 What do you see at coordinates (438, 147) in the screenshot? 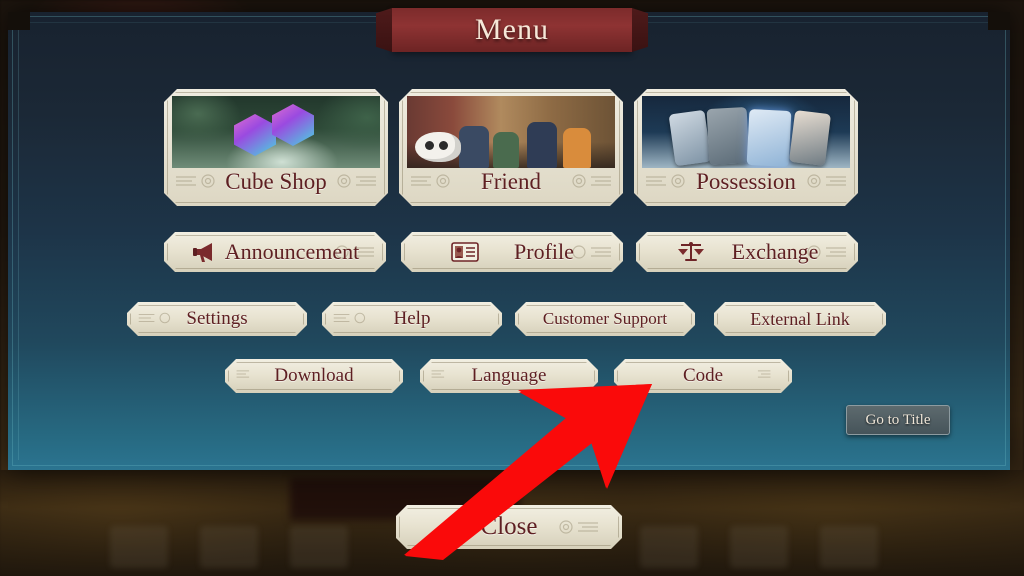
I see `panda-figure` at bounding box center [438, 147].